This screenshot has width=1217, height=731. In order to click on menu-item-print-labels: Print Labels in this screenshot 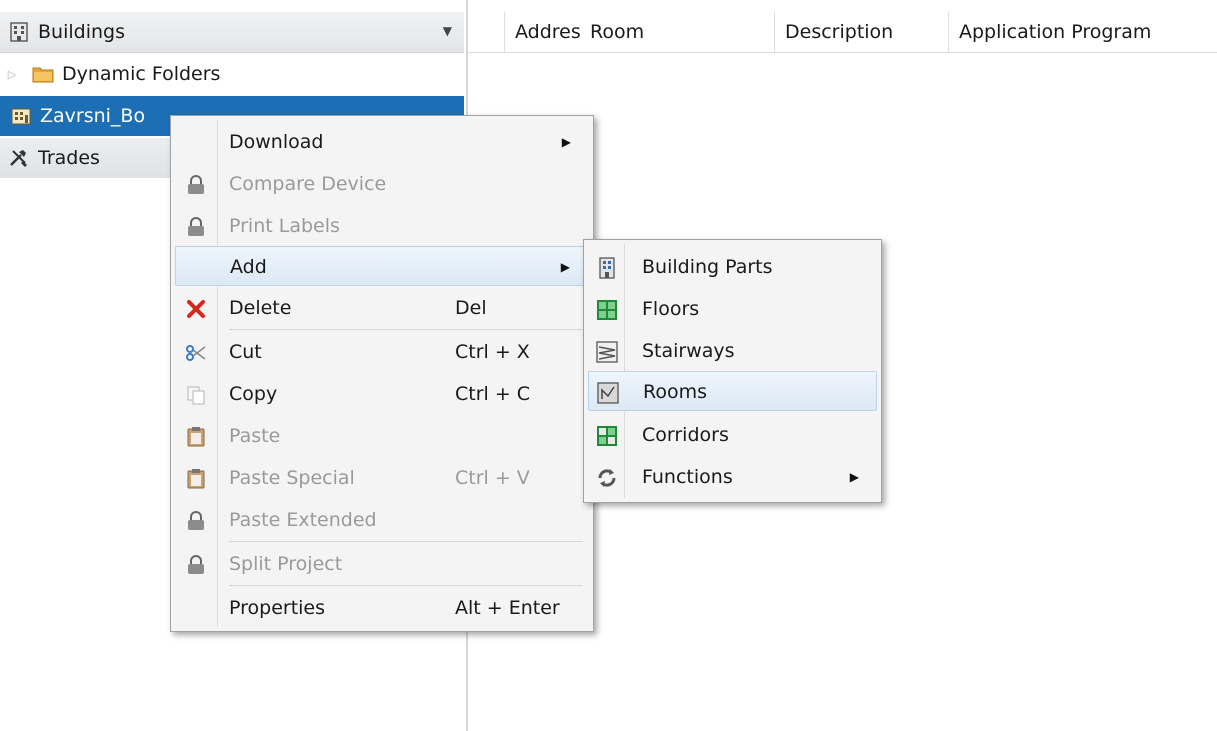, I will do `click(382, 226)`.